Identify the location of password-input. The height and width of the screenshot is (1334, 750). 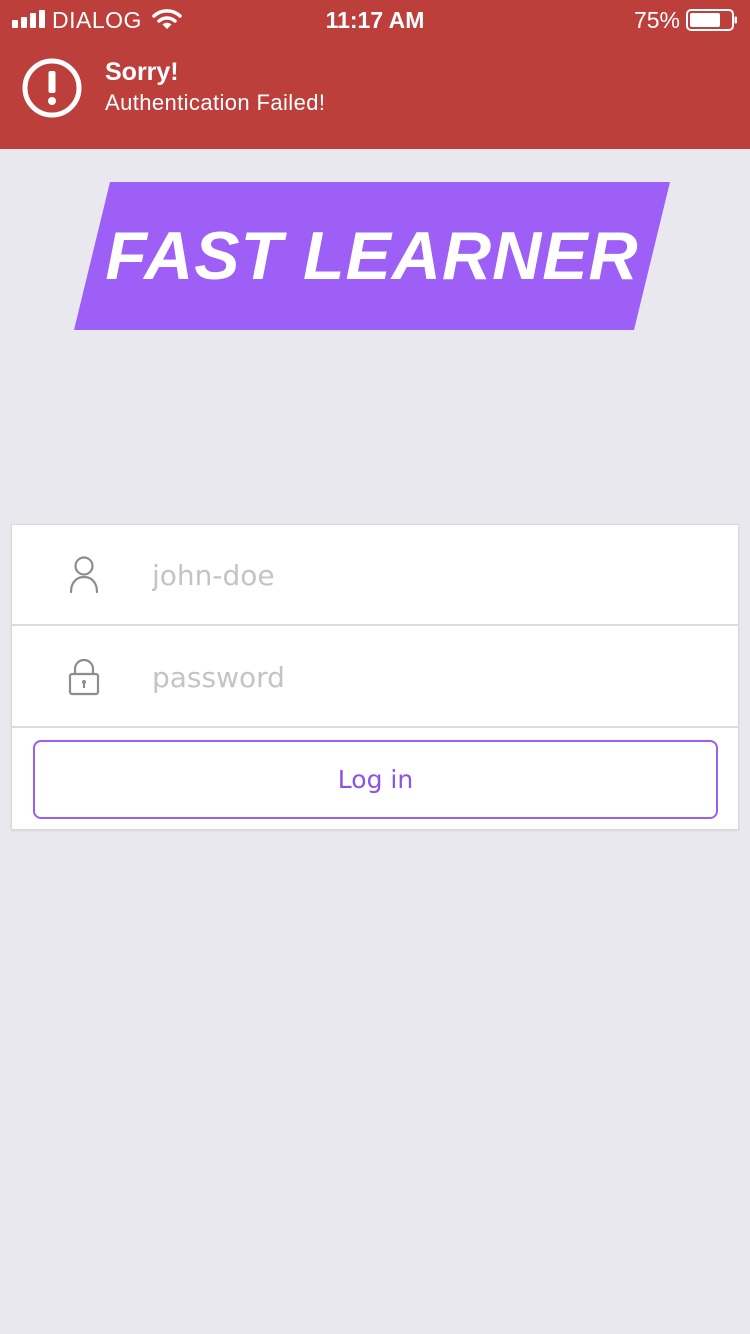
(432, 677).